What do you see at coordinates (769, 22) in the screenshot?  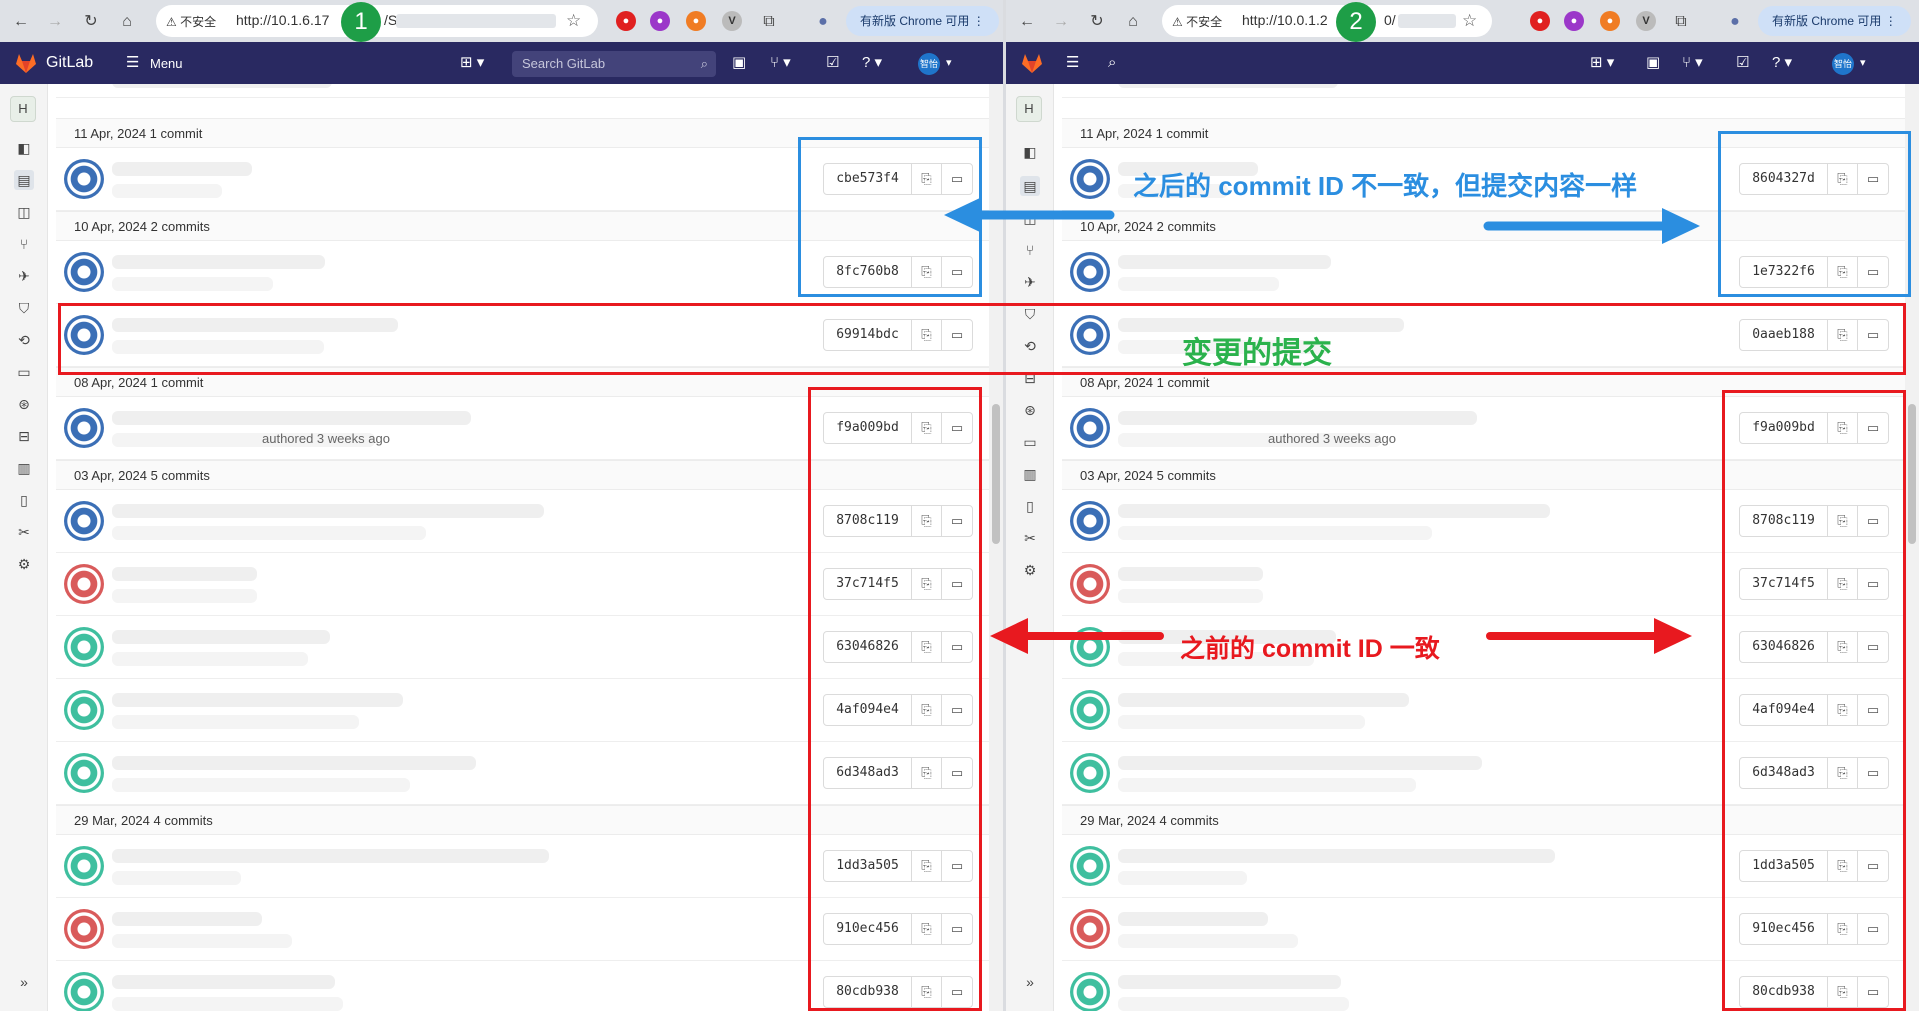 I see `puzzle-icon: ⧉` at bounding box center [769, 22].